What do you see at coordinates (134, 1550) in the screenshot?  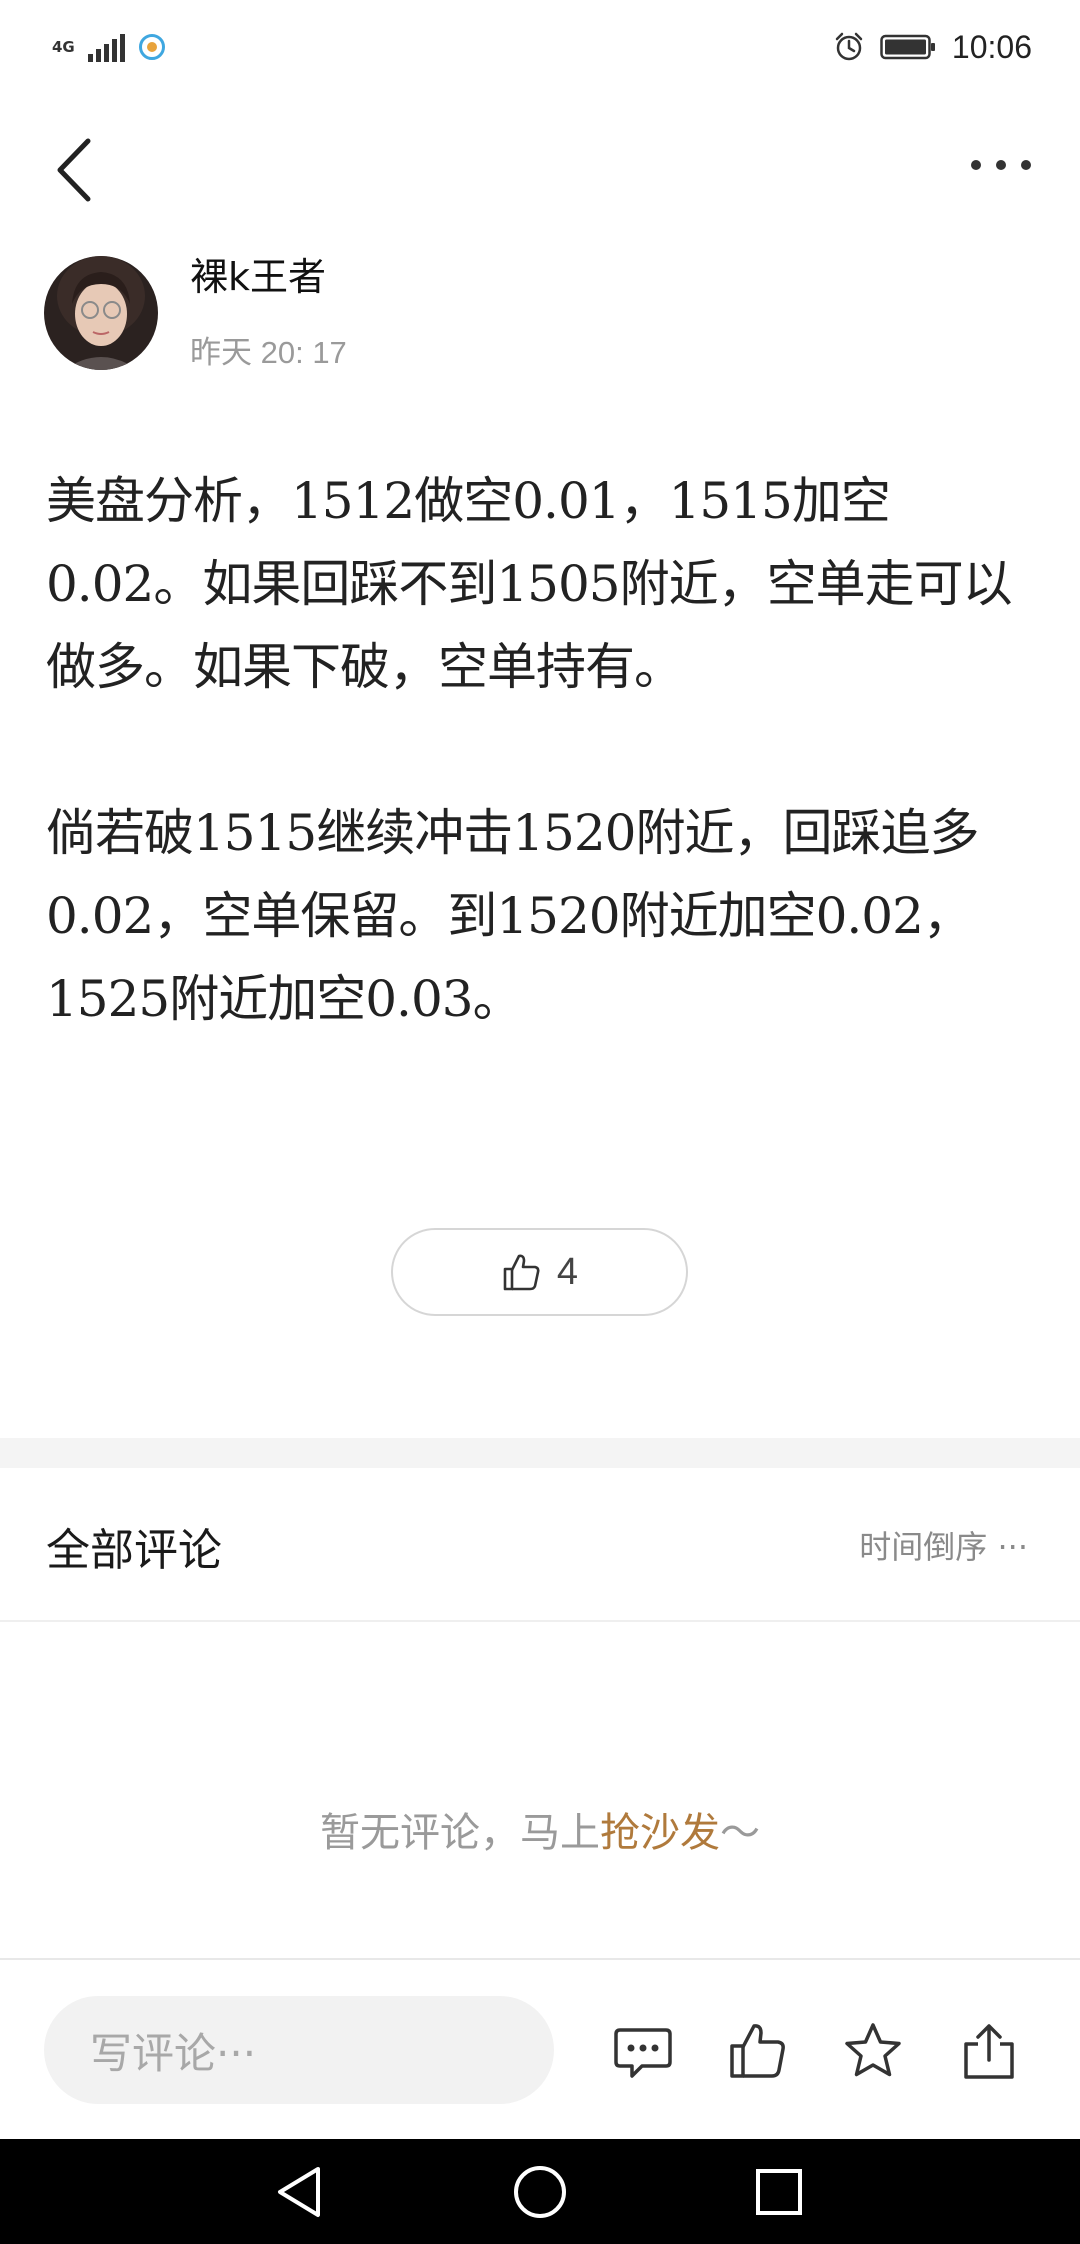 I see `comments-title: 全部评论` at bounding box center [134, 1550].